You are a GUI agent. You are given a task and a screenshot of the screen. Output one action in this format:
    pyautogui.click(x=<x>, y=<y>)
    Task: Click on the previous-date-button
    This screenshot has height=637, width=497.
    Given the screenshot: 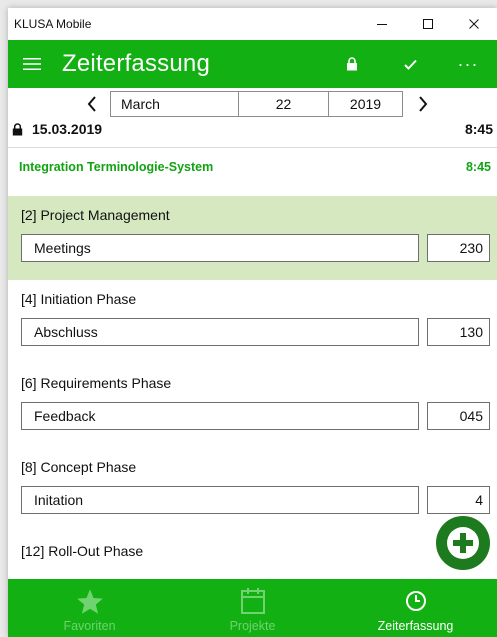 What is the action you would take?
    pyautogui.click(x=92, y=104)
    